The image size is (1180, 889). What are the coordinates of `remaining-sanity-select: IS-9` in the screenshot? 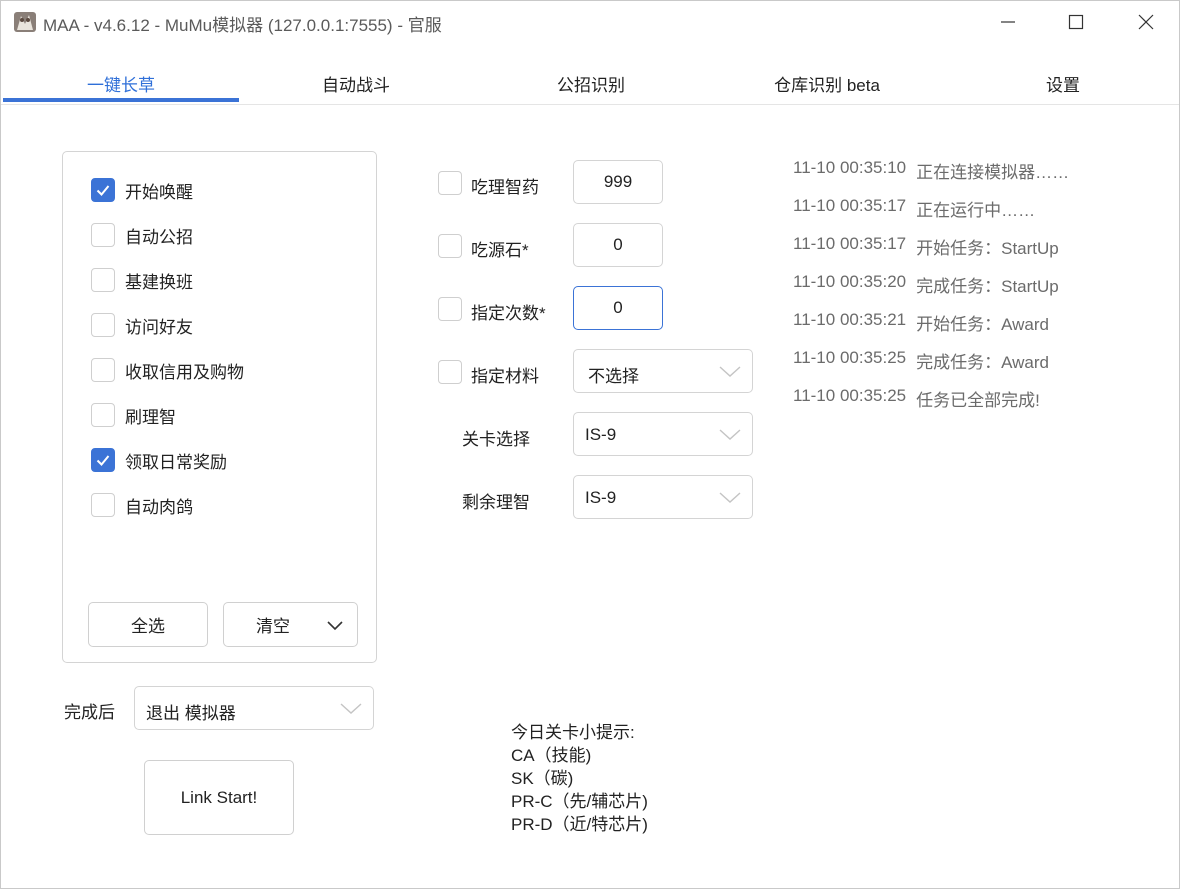 It's located at (663, 497).